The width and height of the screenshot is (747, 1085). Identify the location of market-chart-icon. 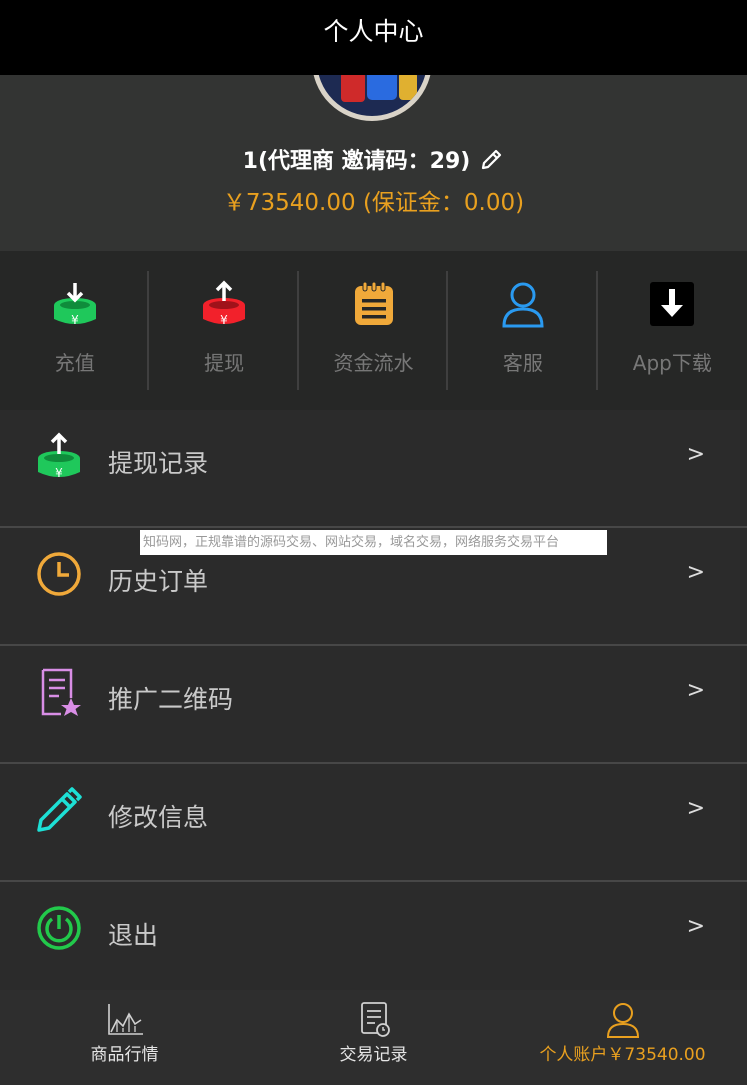
(125, 1019).